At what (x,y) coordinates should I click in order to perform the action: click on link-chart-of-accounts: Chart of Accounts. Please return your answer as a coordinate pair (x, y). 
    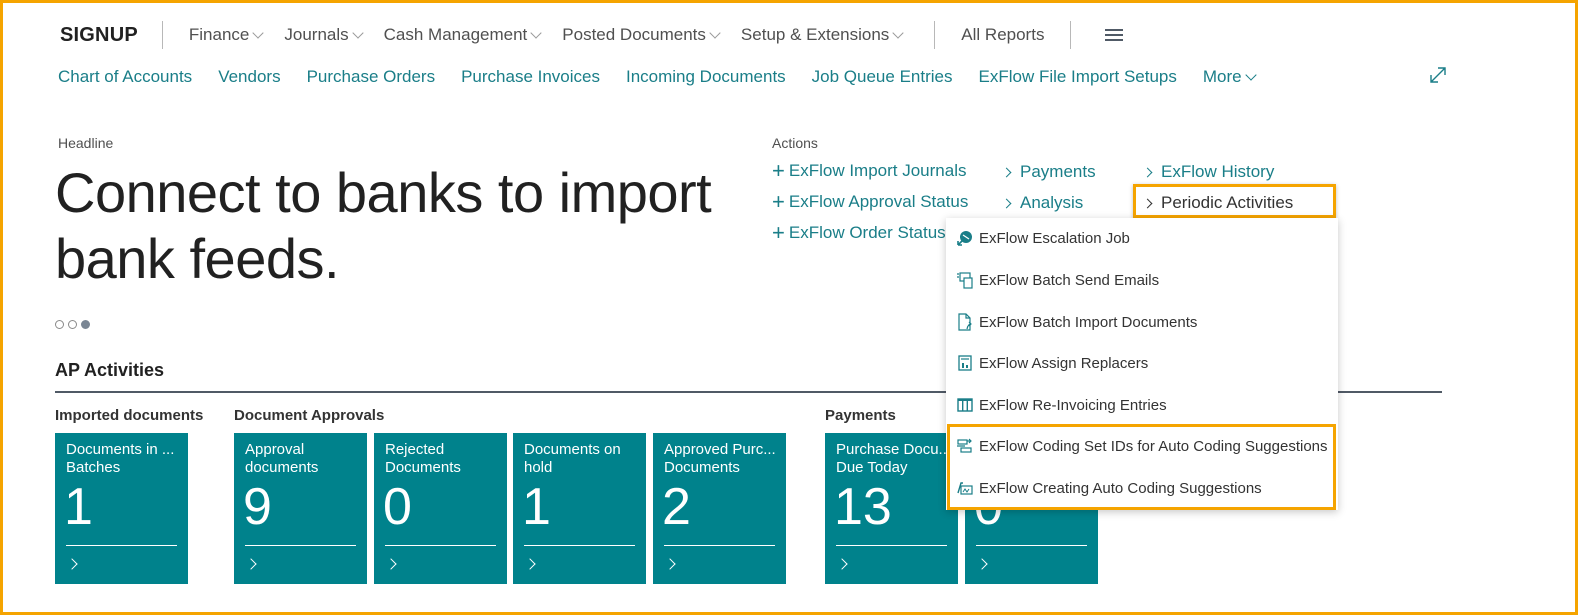
    Looking at the image, I should click on (125, 77).